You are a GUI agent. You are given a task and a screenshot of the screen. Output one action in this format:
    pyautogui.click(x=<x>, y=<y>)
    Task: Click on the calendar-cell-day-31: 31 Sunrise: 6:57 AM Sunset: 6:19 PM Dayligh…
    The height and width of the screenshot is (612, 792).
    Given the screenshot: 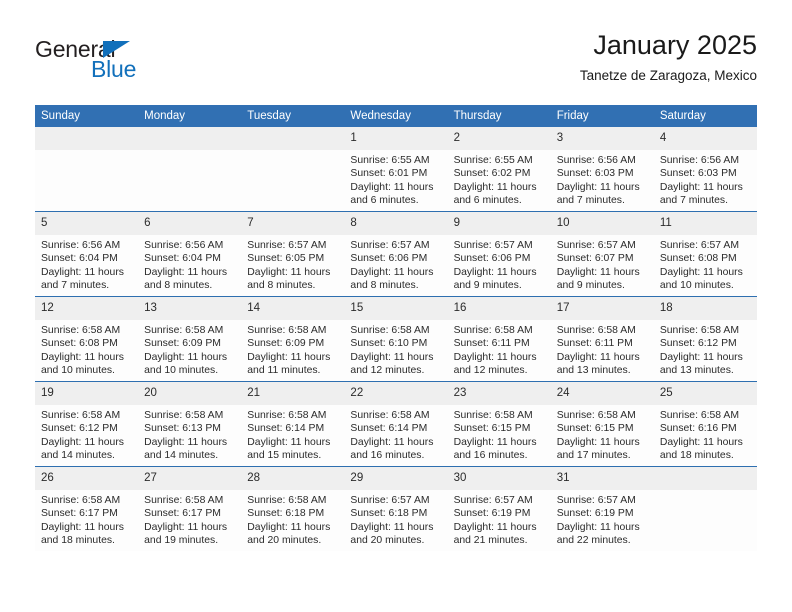 What is the action you would take?
    pyautogui.click(x=602, y=508)
    